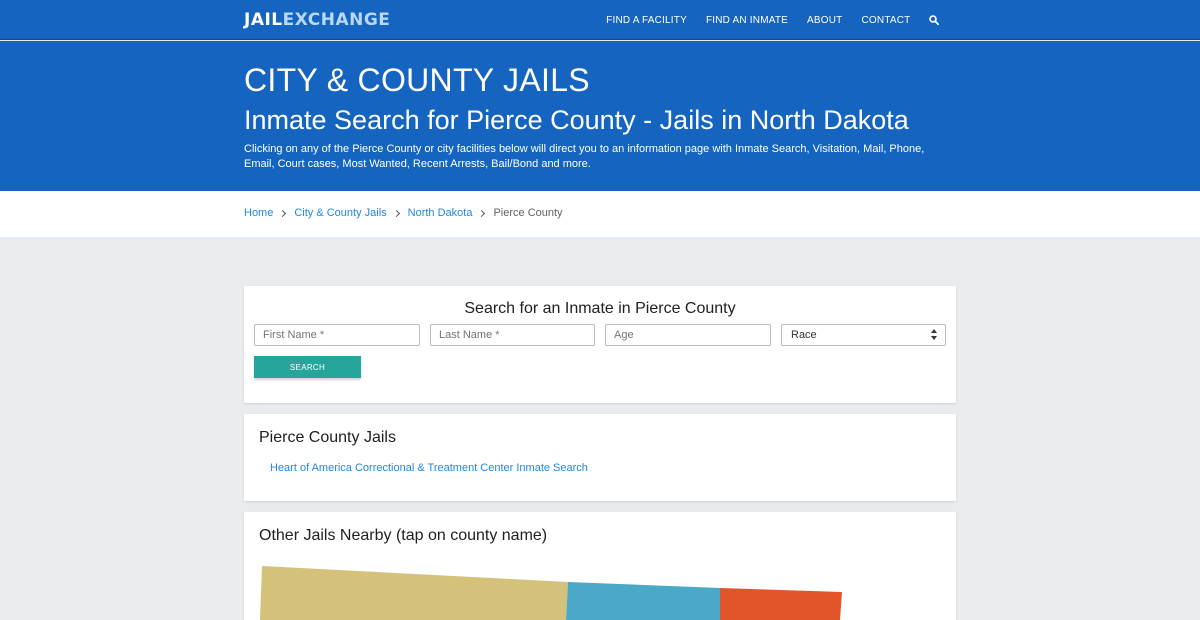 The image size is (1200, 620). I want to click on select-arrows-icon, so click(934, 335).